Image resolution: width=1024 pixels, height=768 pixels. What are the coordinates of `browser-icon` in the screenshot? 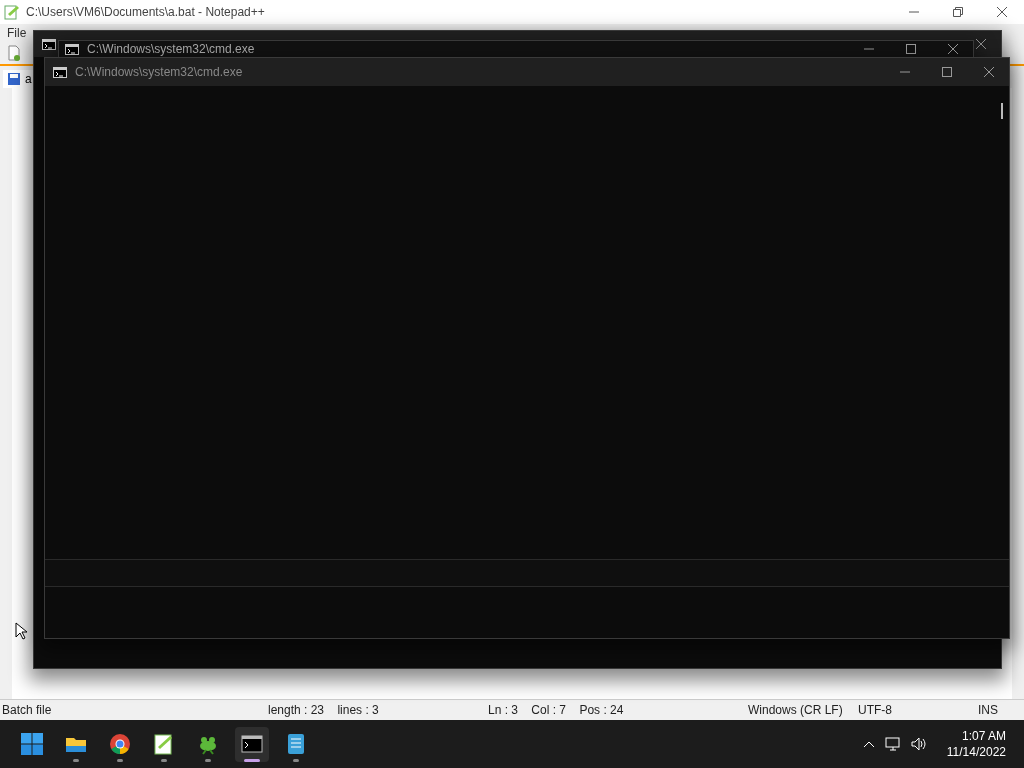 It's located at (120, 743).